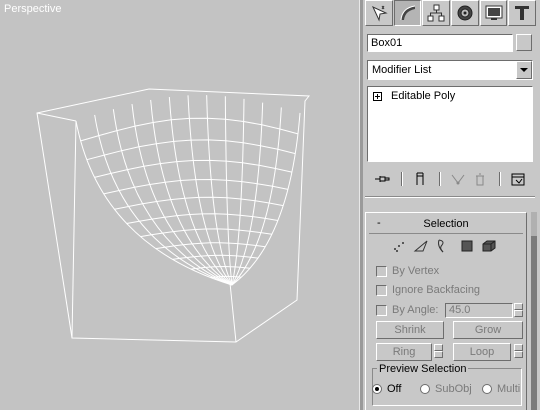 The image size is (540, 410). I want to click on display-tab, so click(493, 13).